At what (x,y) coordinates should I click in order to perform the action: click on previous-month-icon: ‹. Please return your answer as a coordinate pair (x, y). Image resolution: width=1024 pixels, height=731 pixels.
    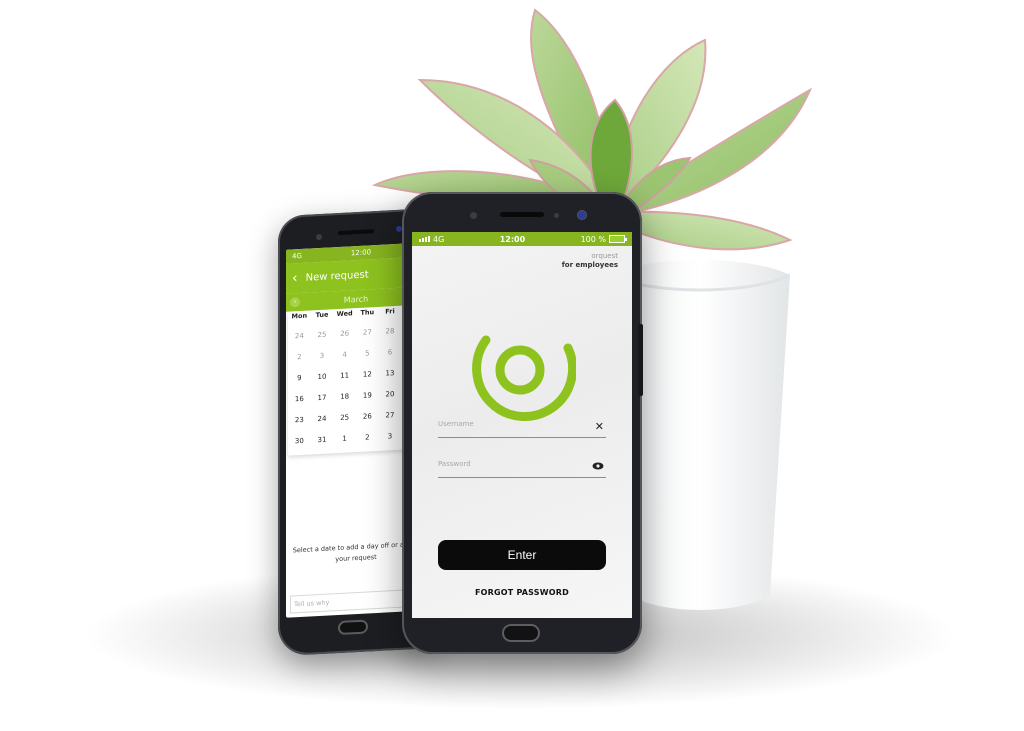
    Looking at the image, I should click on (295, 302).